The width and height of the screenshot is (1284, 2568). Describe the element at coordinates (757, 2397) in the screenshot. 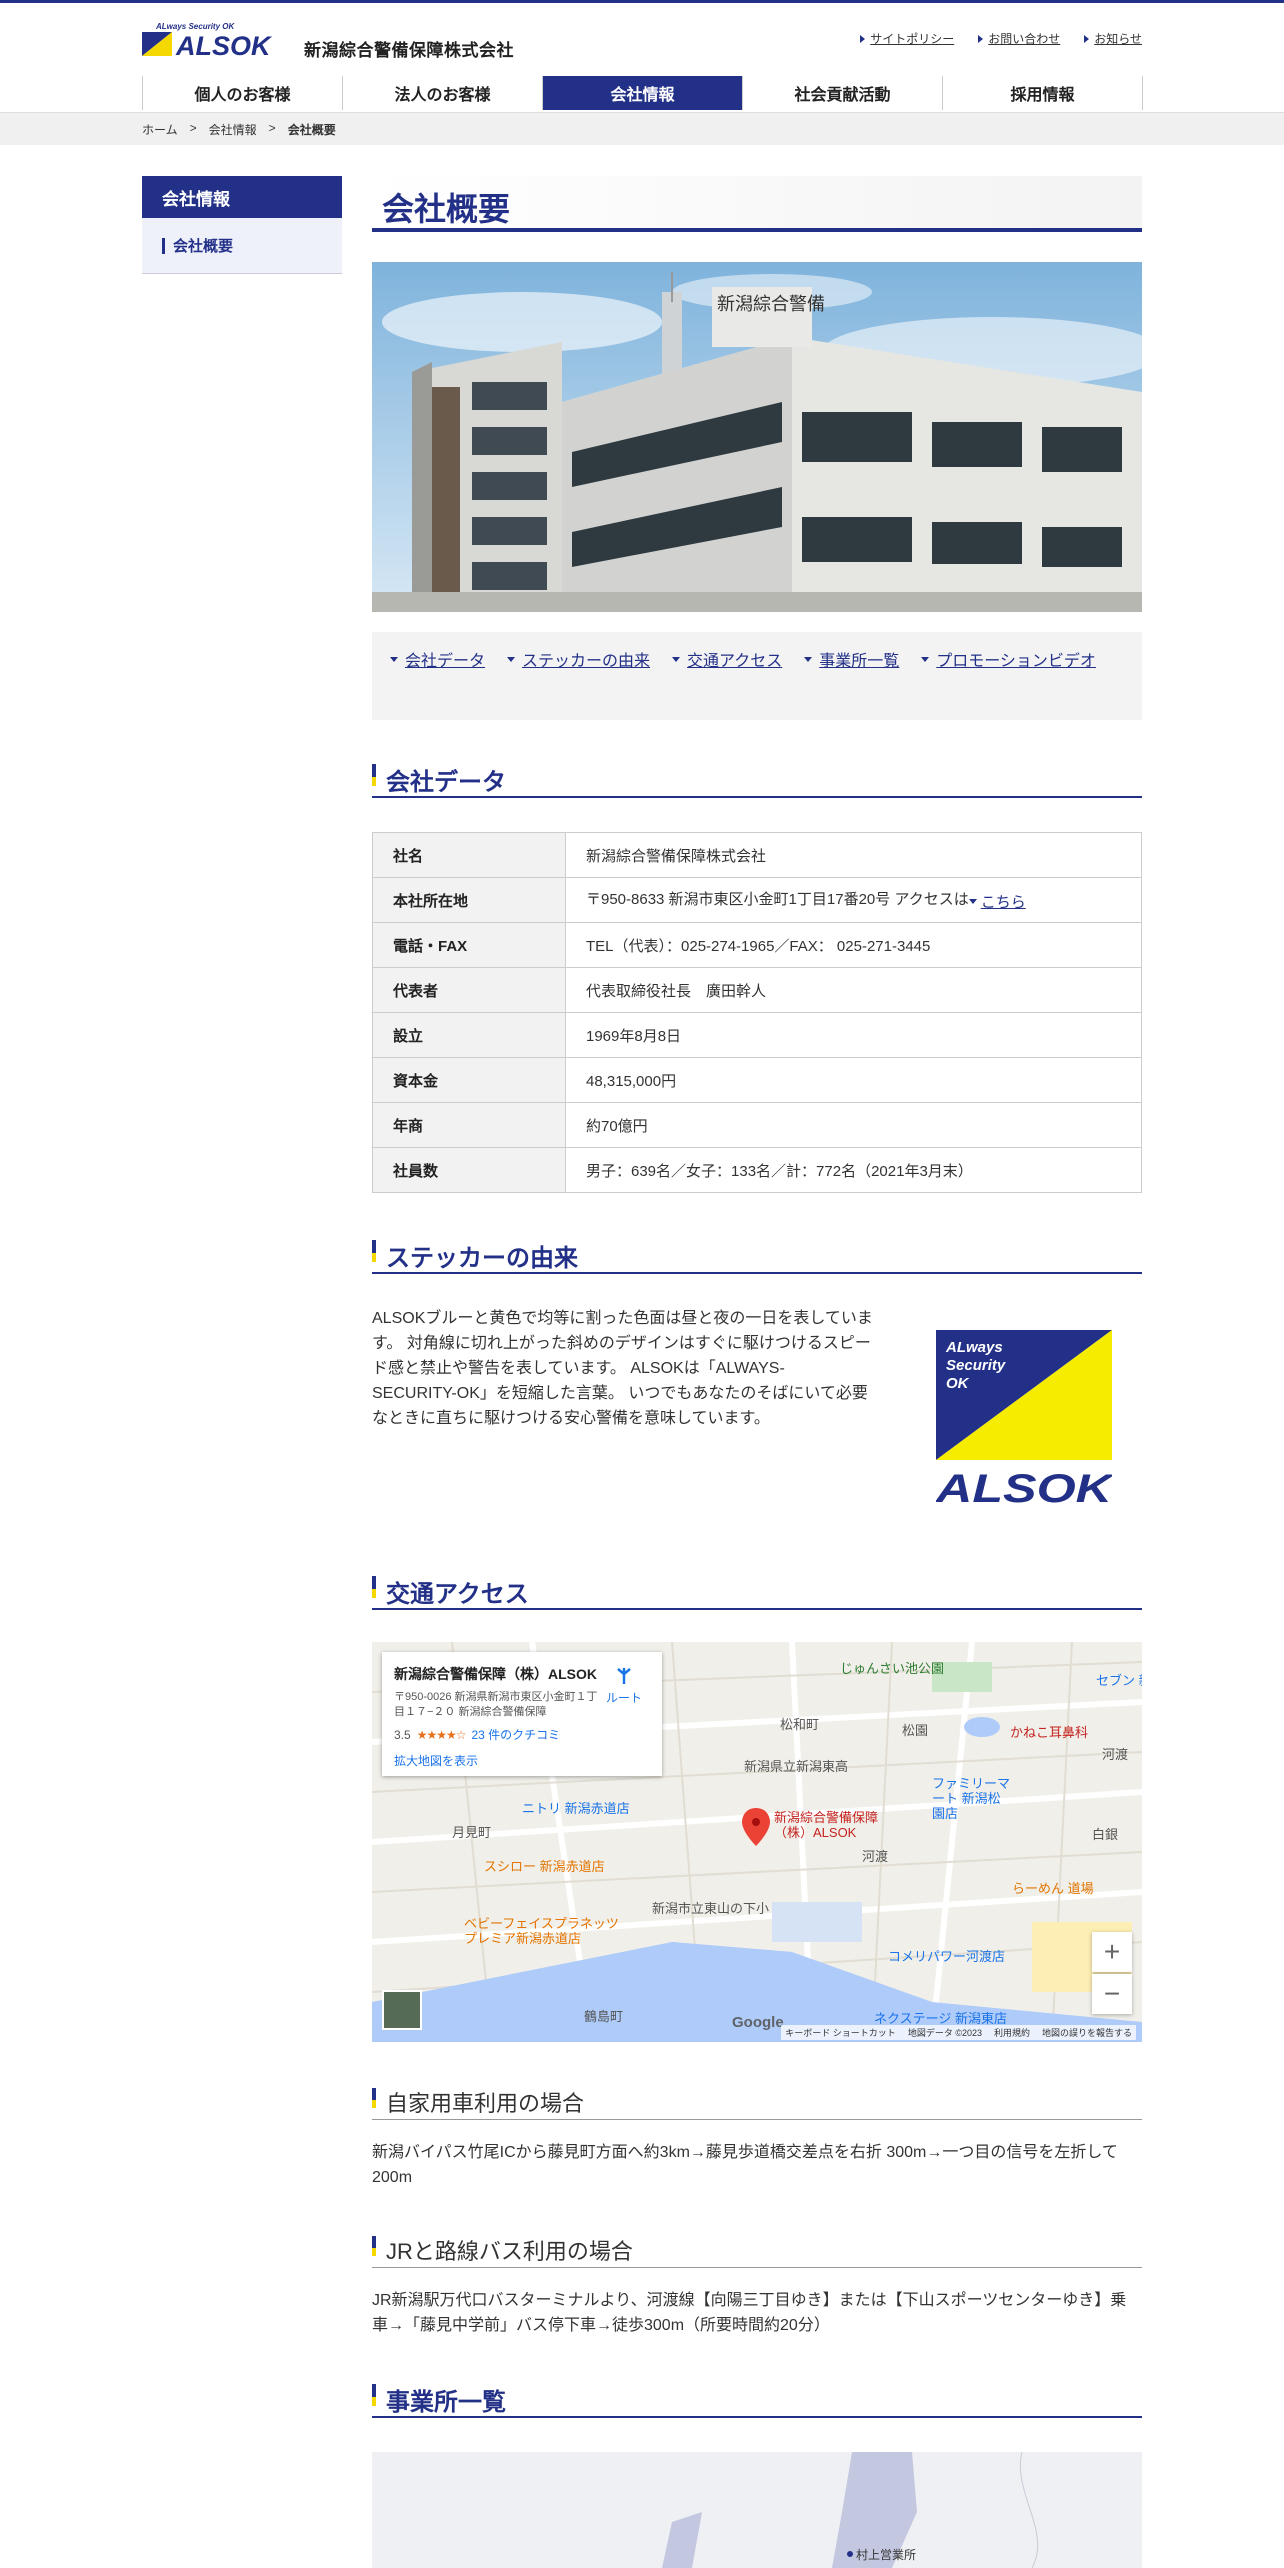

I see `section-title-offices: 事業所一覧` at that location.